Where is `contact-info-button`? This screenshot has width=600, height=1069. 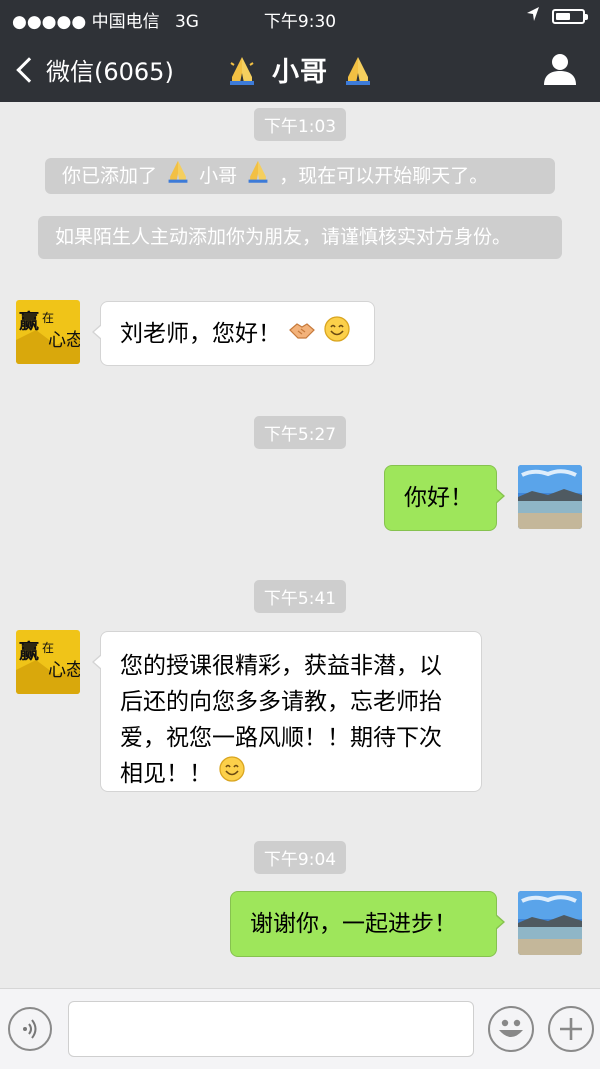 contact-info-button is located at coordinates (560, 69).